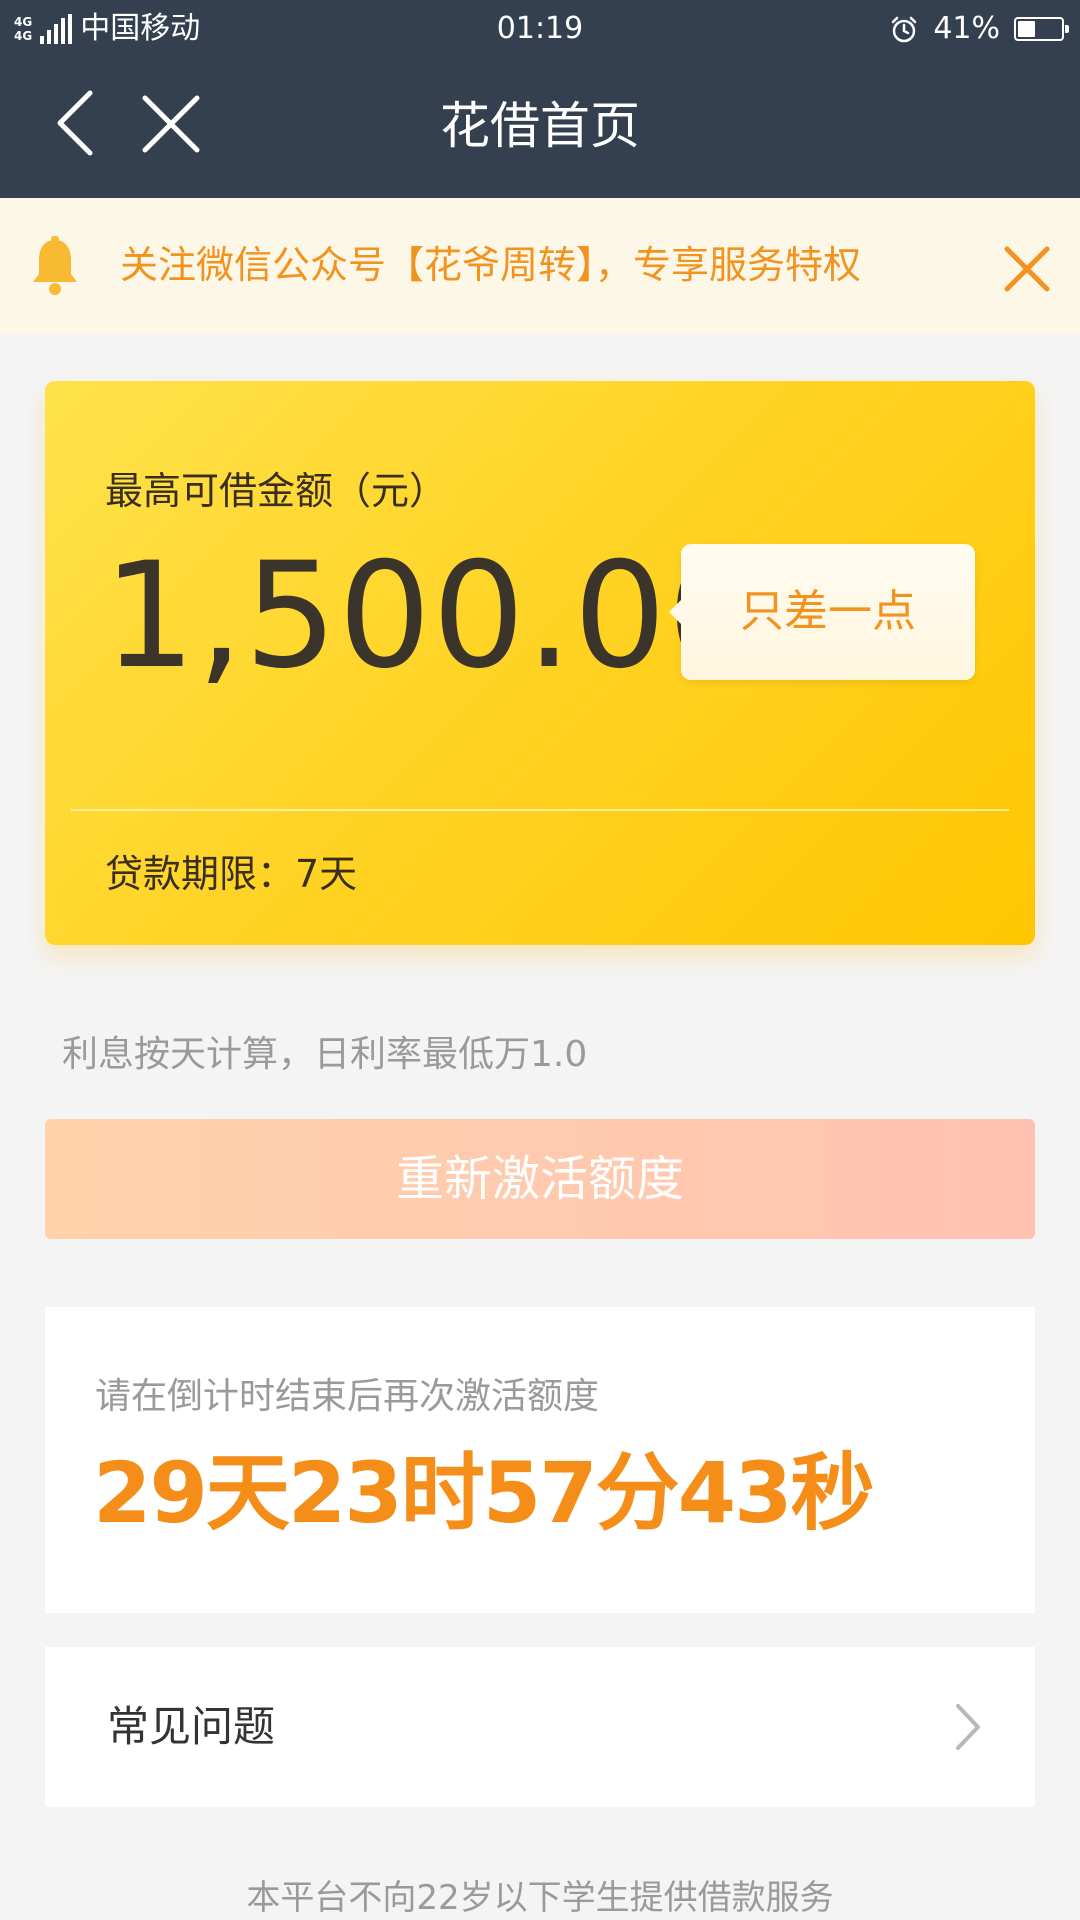 The height and width of the screenshot is (1920, 1080). Describe the element at coordinates (347, 1396) in the screenshot. I see `countdown-label: 请在倒计时结束后再次激活额度` at that location.